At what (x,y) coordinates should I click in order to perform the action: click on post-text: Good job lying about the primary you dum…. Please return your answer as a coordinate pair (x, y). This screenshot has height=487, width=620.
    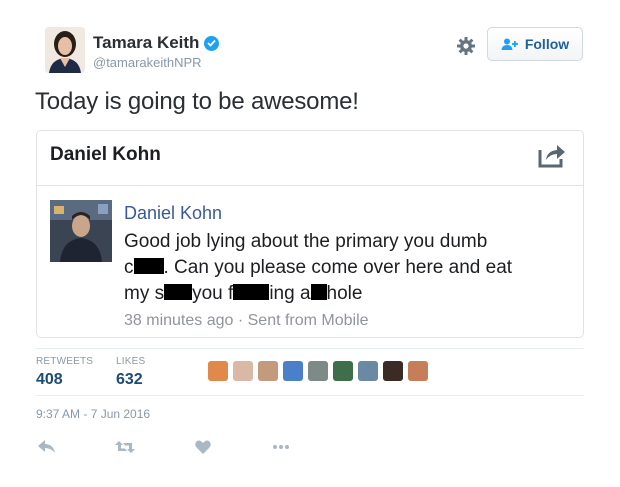
    Looking at the image, I should click on (349, 268).